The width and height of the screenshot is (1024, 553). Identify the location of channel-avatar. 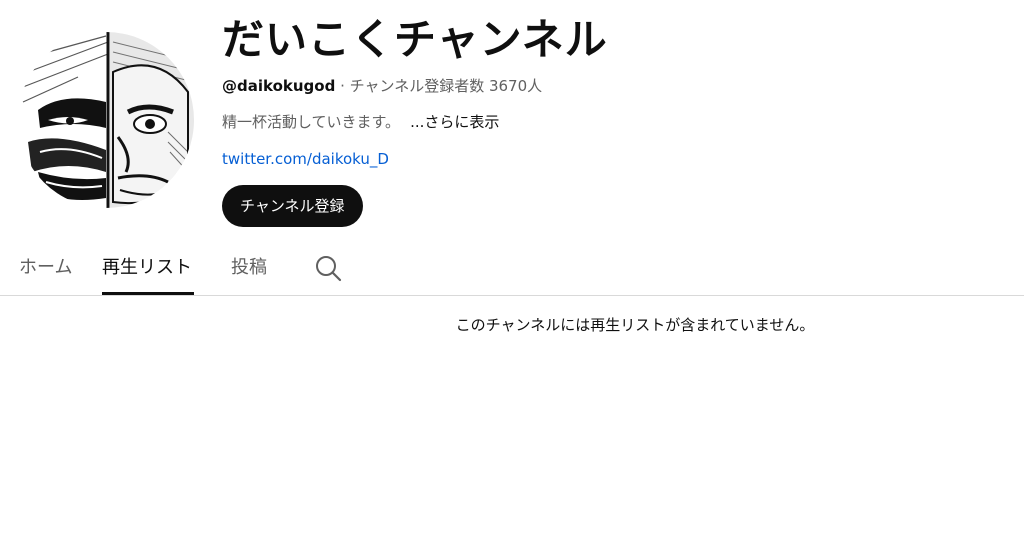
(106, 120).